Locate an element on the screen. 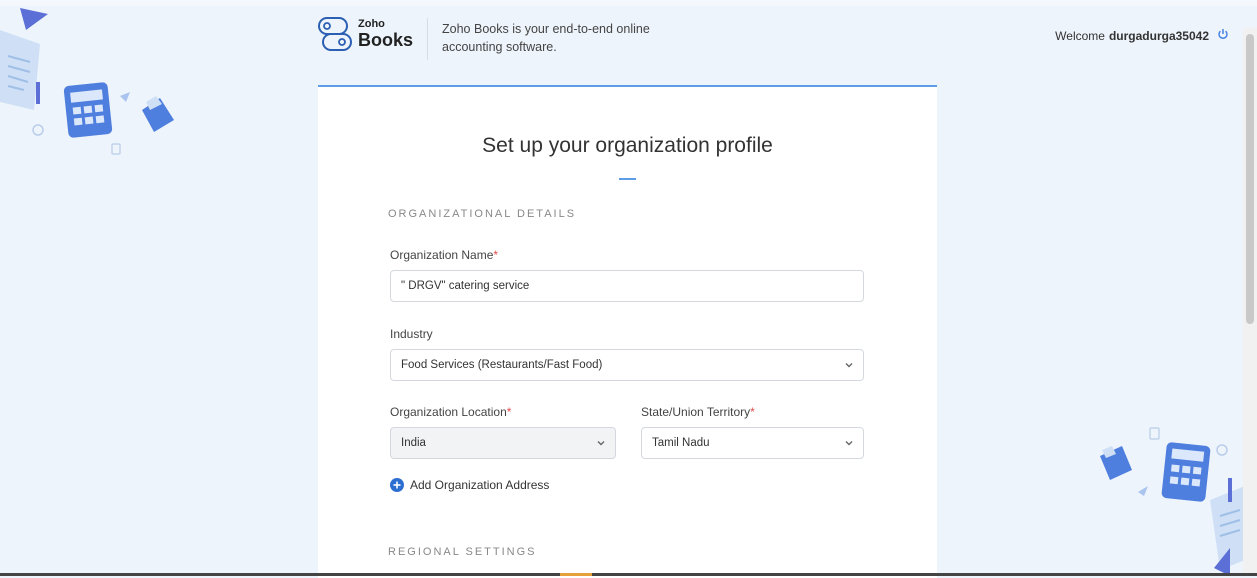 Image resolution: width=1257 pixels, height=578 pixels. zoho-books-logo-icon is located at coordinates (335, 34).